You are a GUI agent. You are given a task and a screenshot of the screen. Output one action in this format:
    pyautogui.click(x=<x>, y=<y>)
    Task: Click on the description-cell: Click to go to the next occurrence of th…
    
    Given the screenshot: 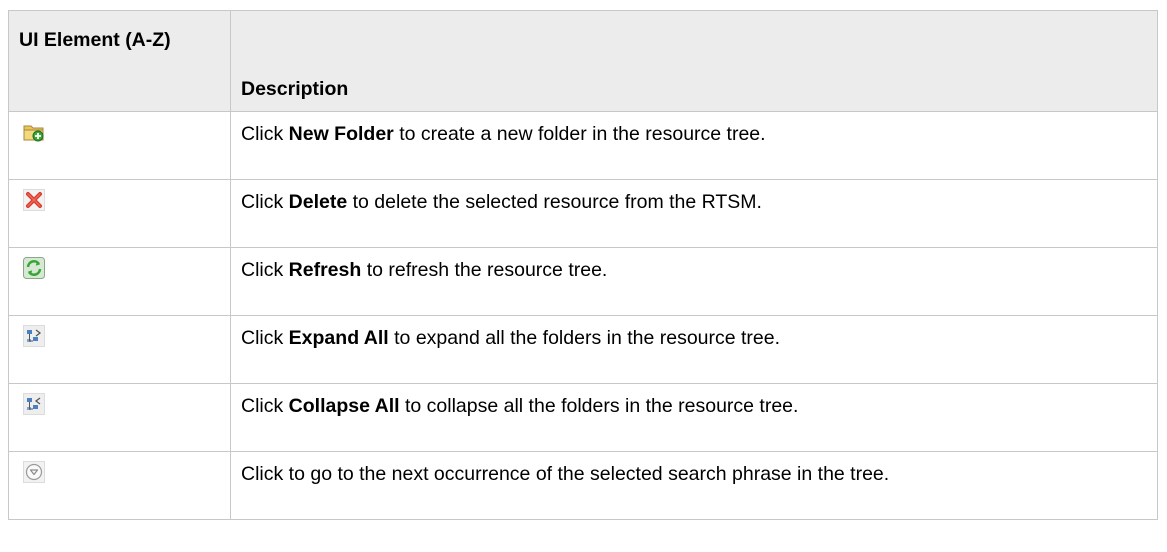 What is the action you would take?
    pyautogui.click(x=694, y=485)
    